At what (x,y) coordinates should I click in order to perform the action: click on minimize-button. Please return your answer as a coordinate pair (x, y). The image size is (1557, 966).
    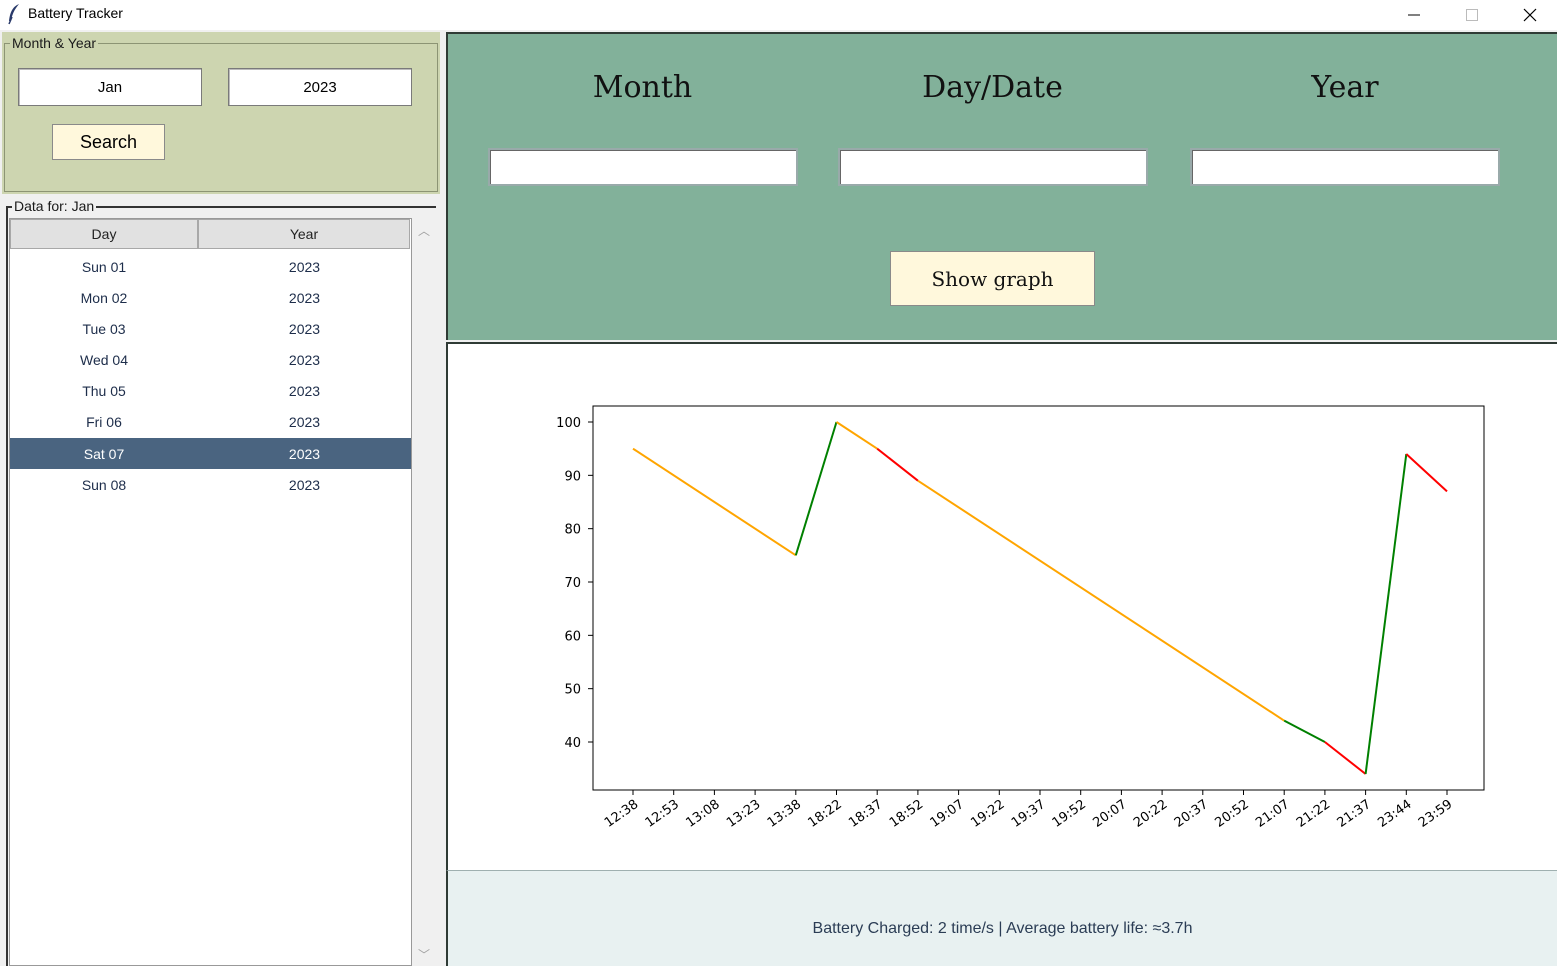
    Looking at the image, I should click on (1414, 15).